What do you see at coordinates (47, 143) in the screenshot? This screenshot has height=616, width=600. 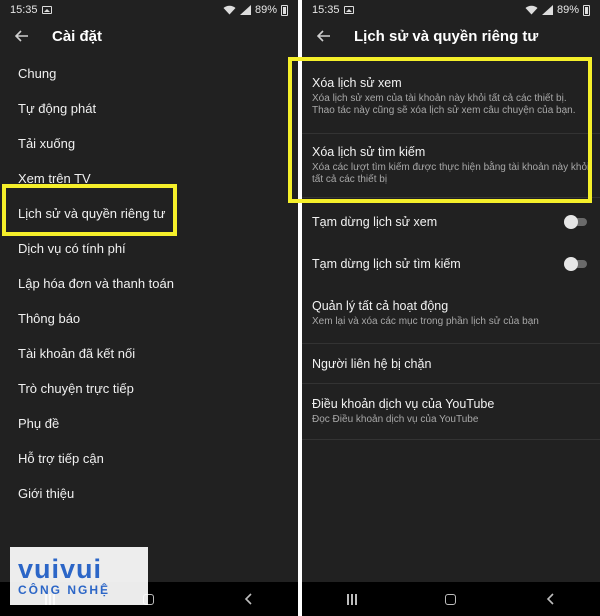 I see `menu-item-label: Tải xuống` at bounding box center [47, 143].